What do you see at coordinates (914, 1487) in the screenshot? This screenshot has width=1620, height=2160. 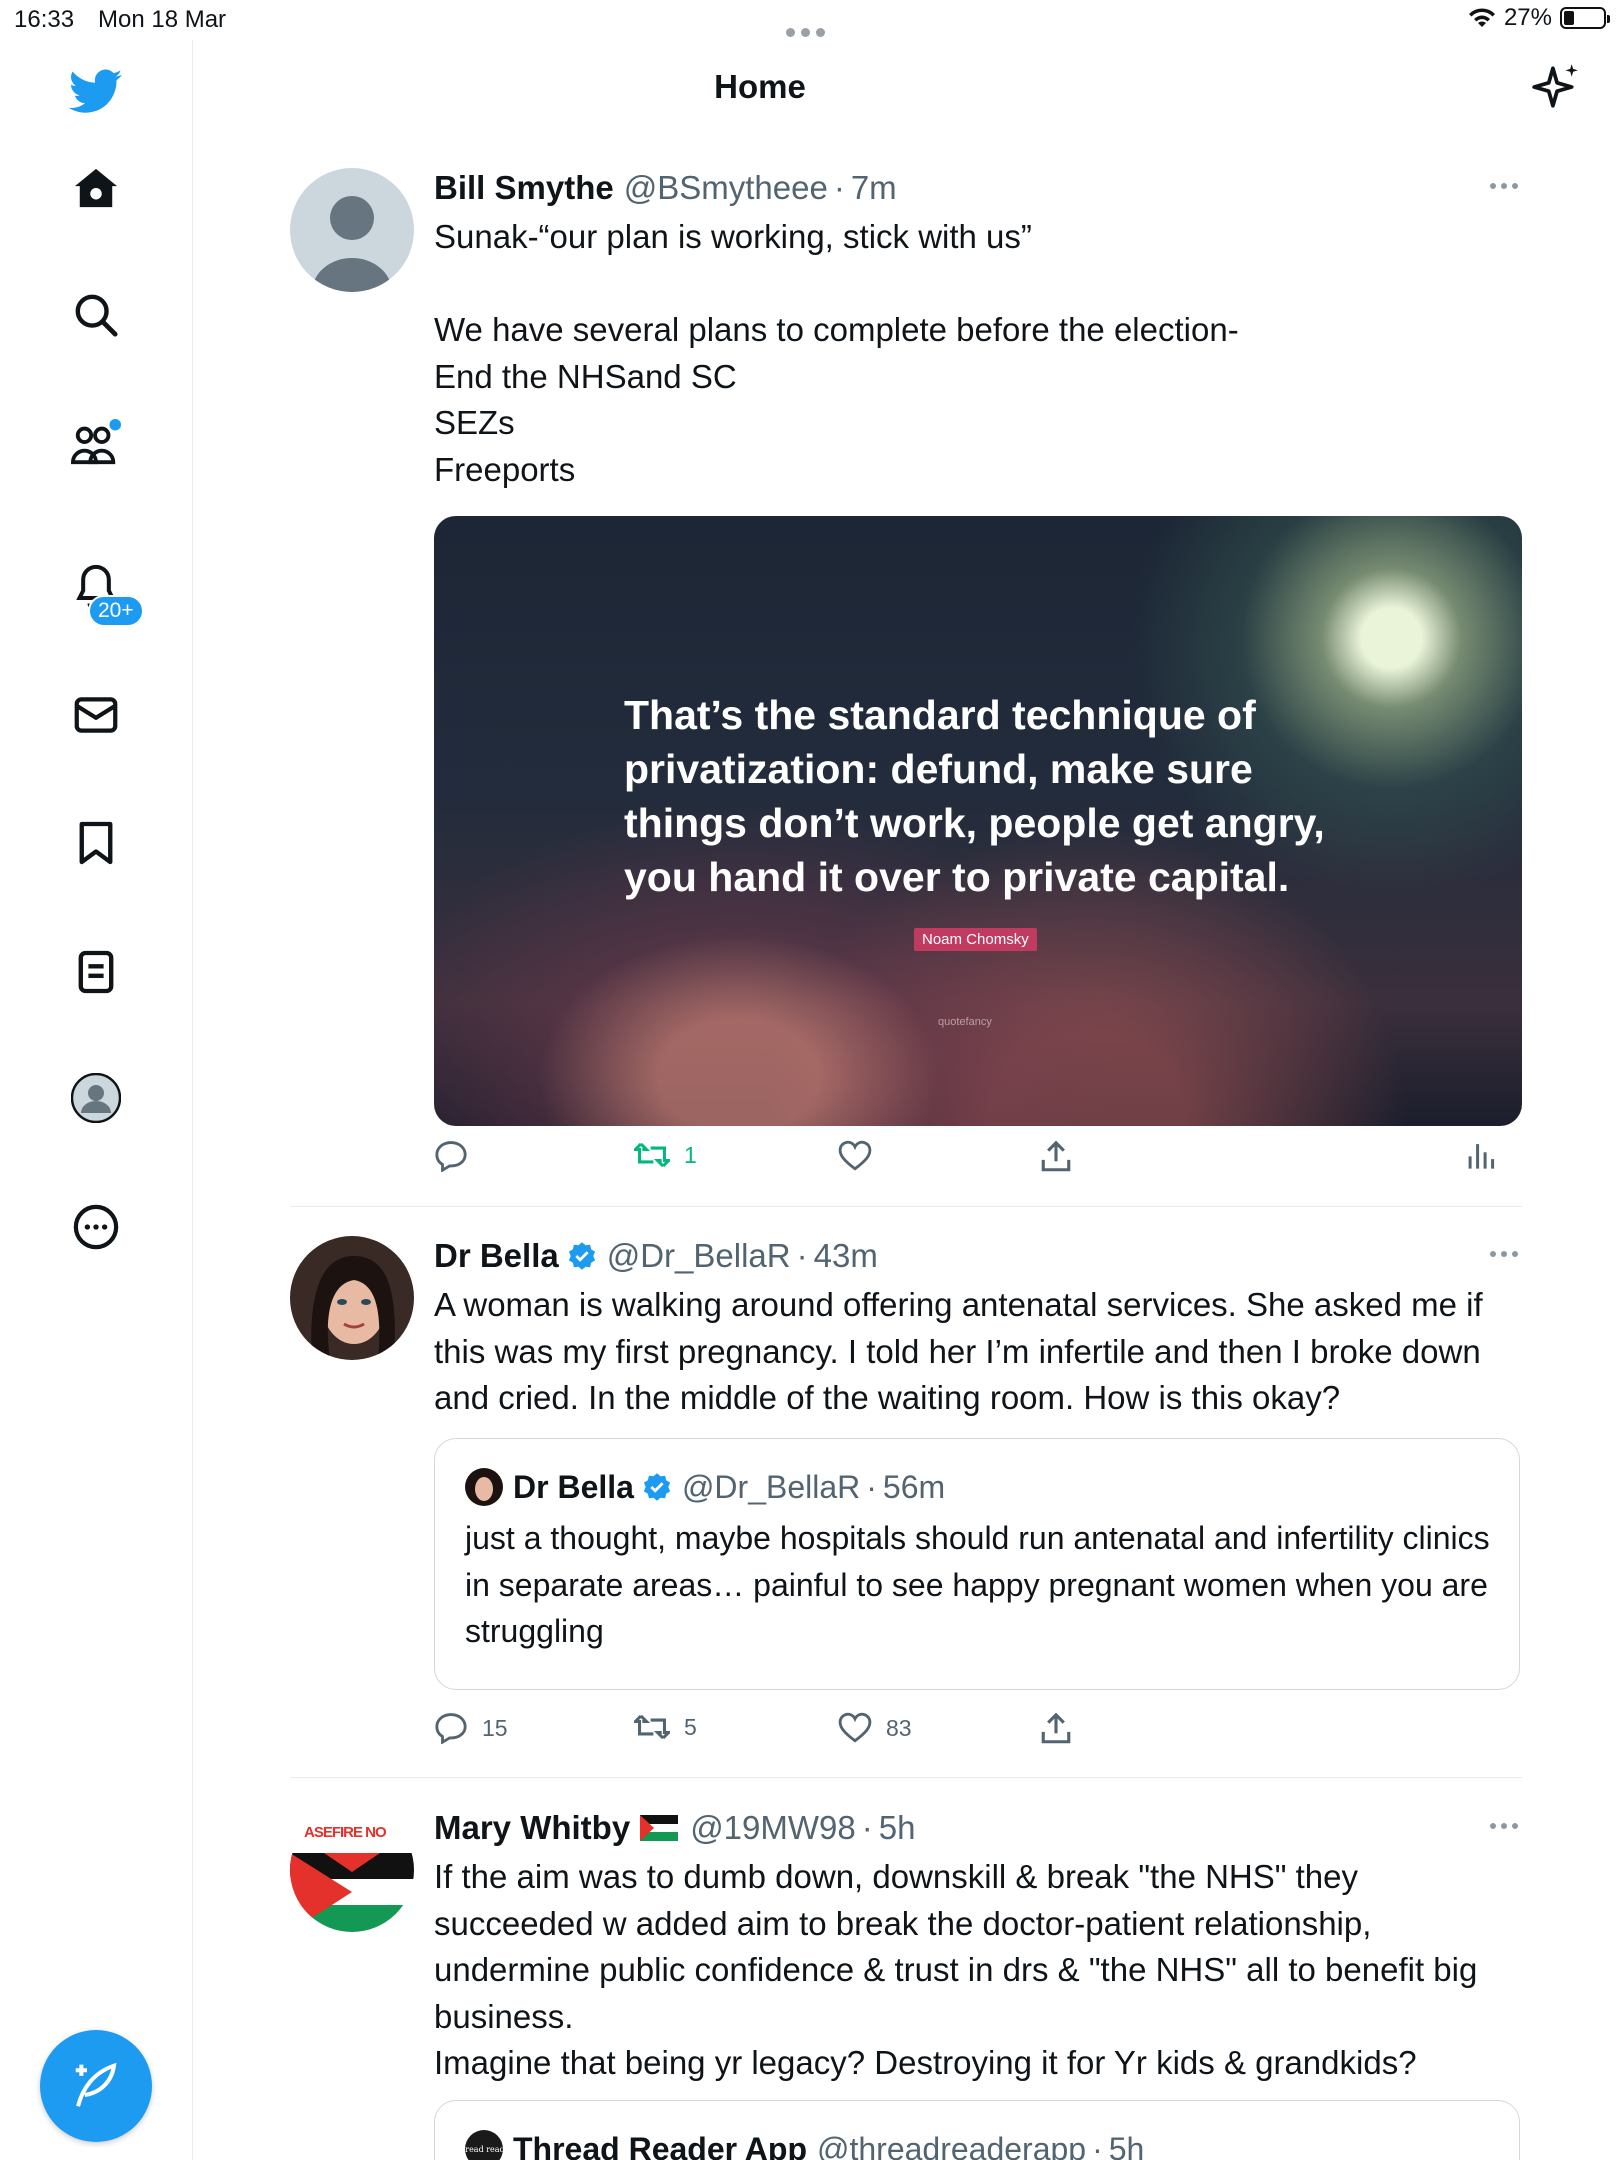 I see `quoted-tweet-time: 56m` at bounding box center [914, 1487].